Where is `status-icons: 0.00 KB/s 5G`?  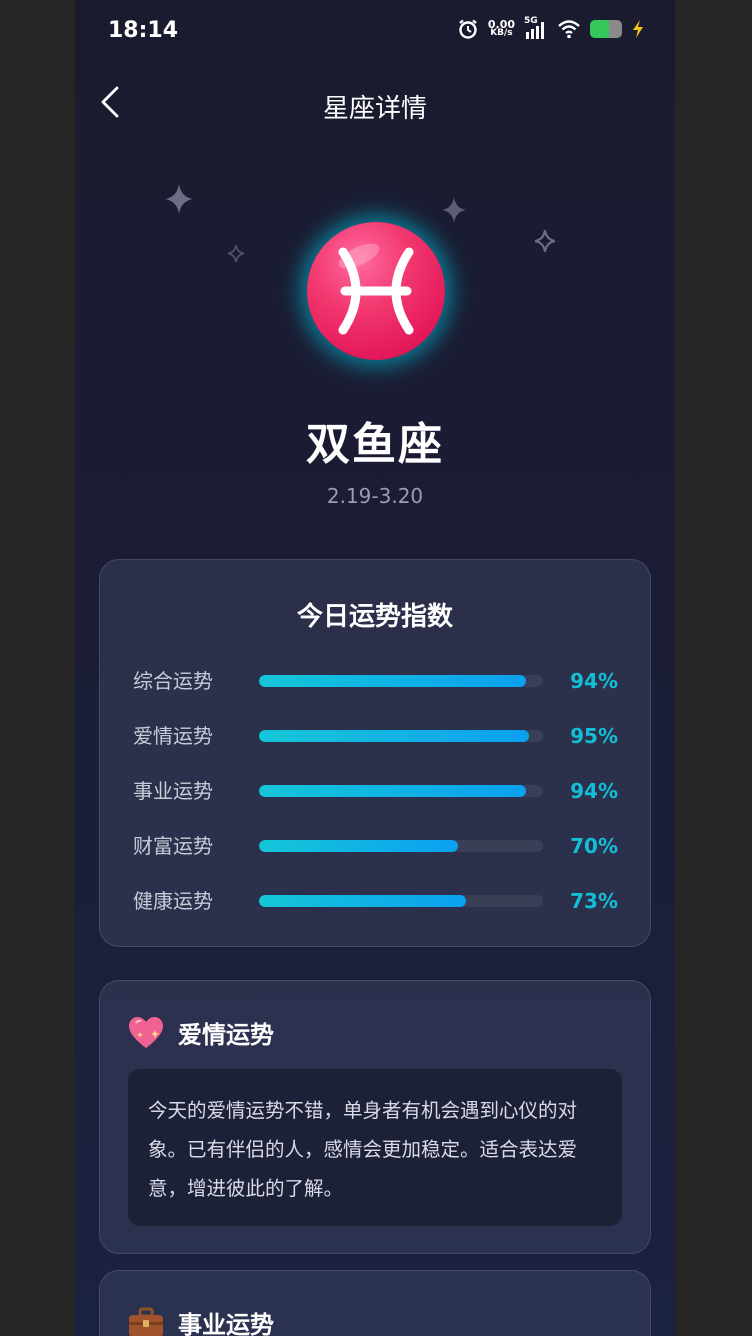 status-icons: 0.00 KB/s 5G is located at coordinates (551, 28).